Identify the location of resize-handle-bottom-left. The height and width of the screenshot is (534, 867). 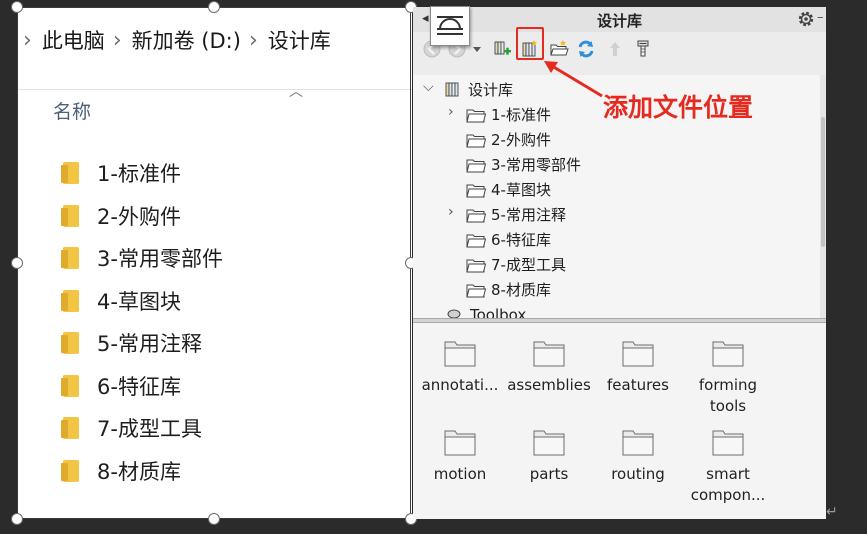
(17, 519).